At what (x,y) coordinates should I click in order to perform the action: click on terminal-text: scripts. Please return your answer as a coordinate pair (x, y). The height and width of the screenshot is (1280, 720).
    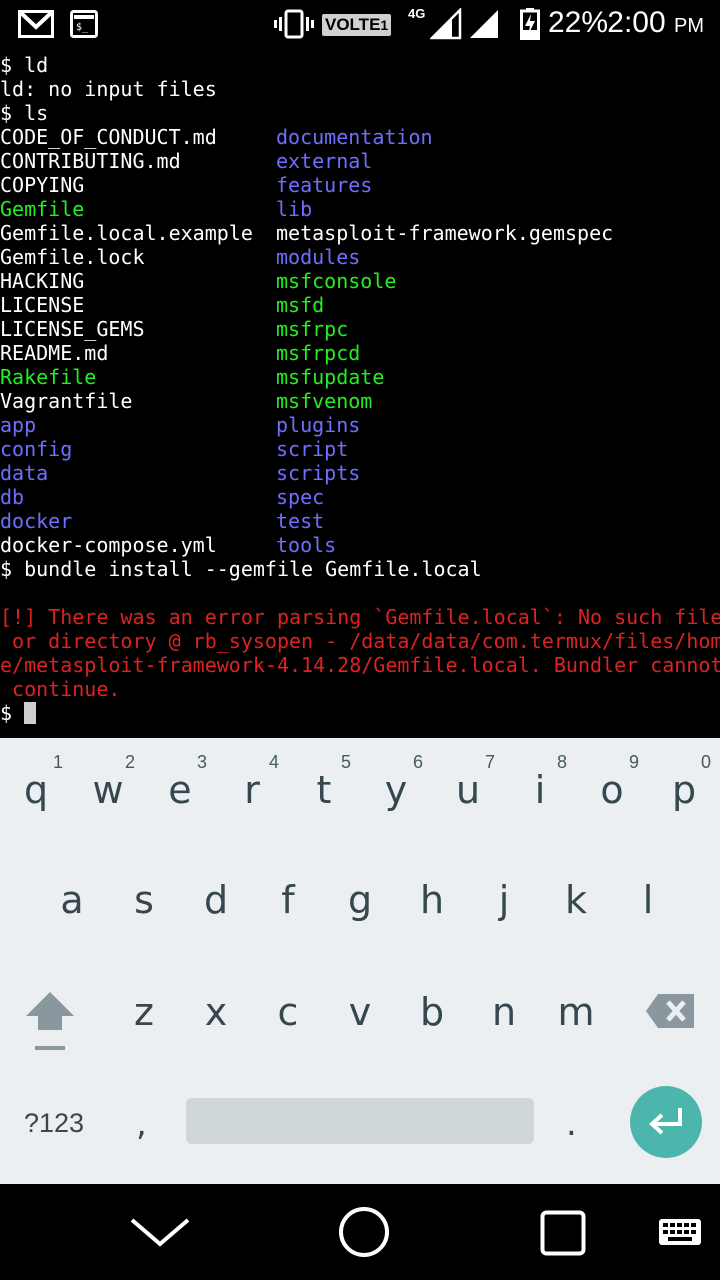
    Looking at the image, I should click on (318, 473).